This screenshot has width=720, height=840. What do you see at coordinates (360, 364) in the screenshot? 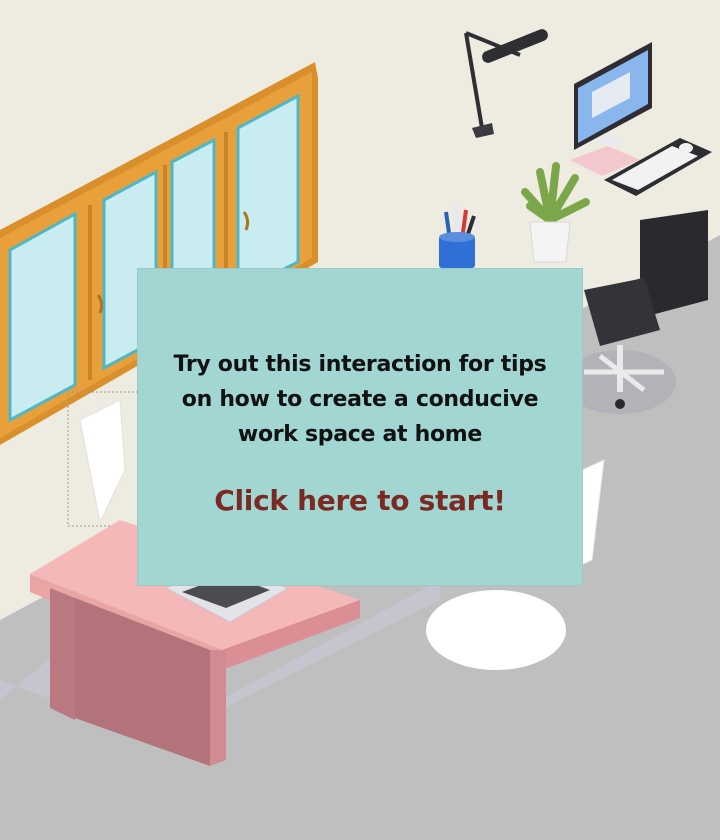
I see `intro-message-line-1: Try out this interaction for tips` at bounding box center [360, 364].